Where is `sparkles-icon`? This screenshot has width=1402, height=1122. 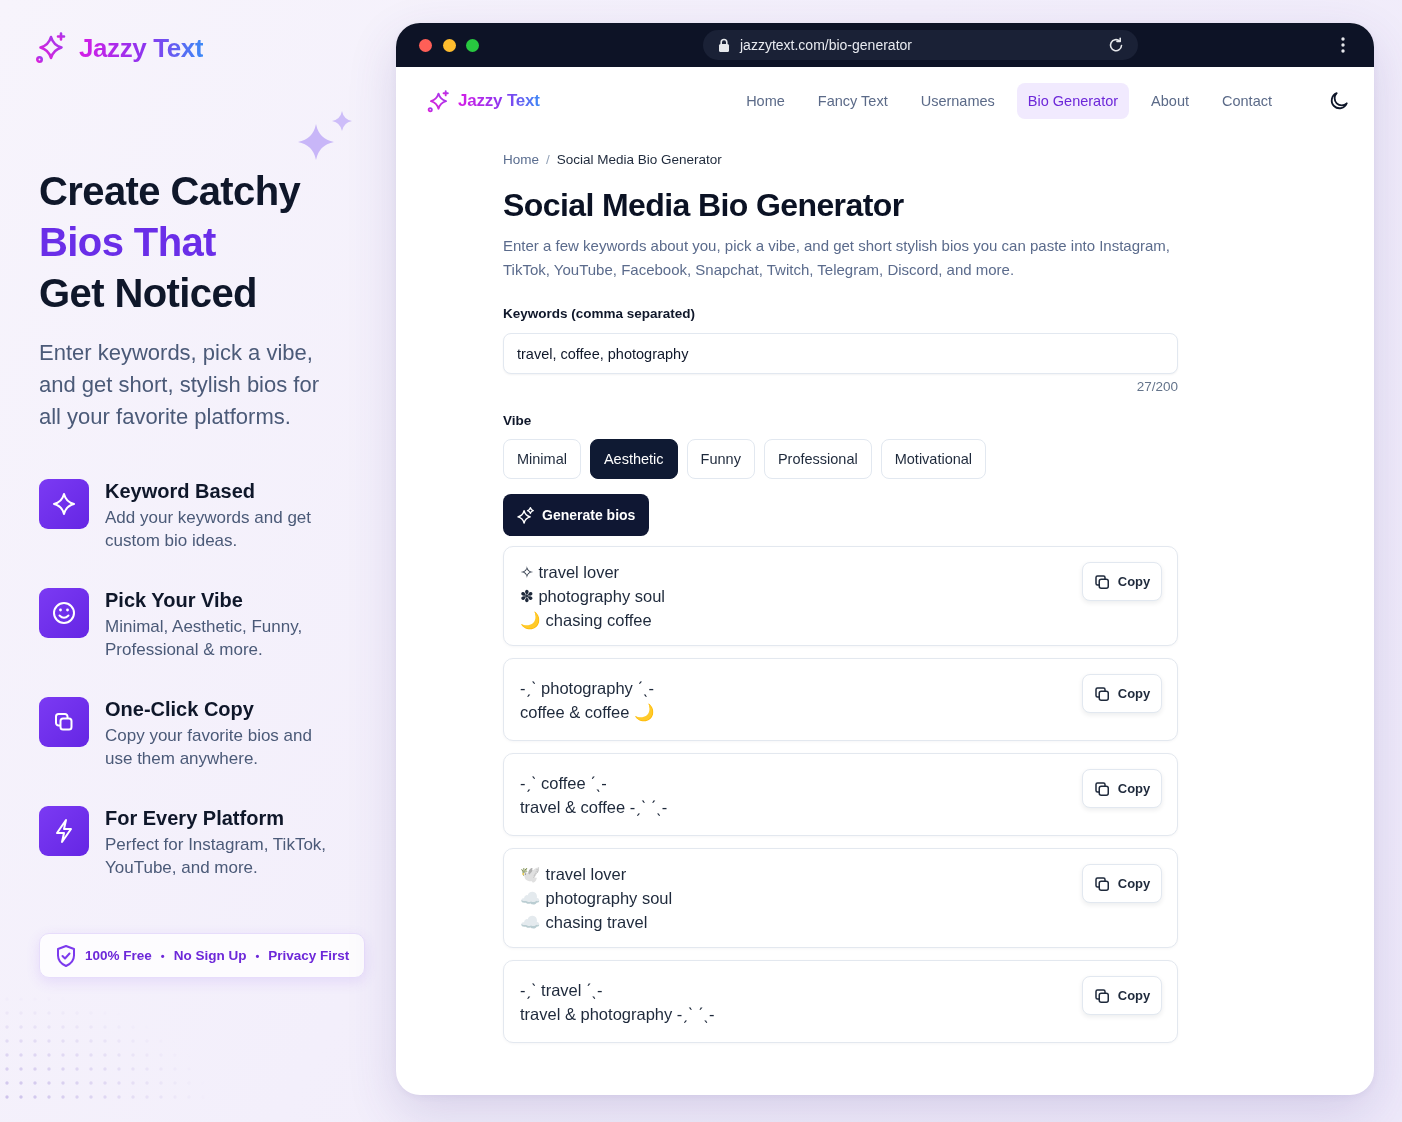
sparkles-icon is located at coordinates (525, 515).